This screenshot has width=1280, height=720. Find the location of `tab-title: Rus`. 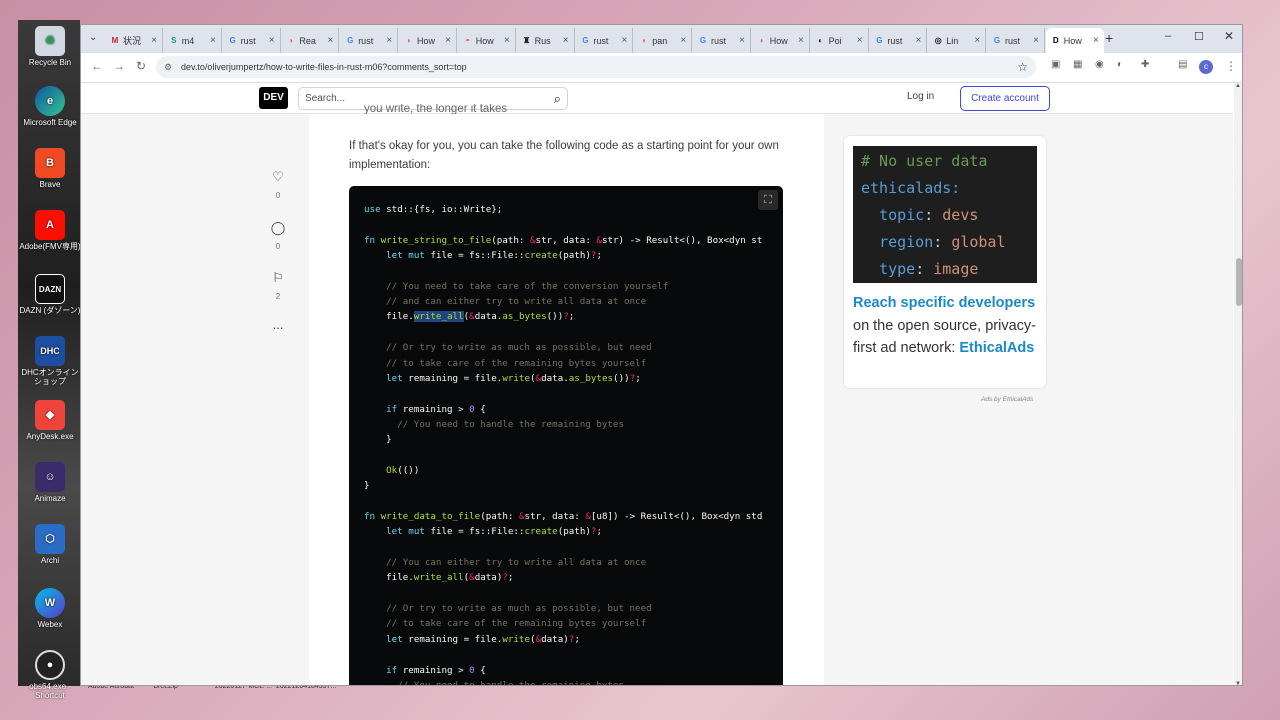

tab-title: Rus is located at coordinates (542, 40).